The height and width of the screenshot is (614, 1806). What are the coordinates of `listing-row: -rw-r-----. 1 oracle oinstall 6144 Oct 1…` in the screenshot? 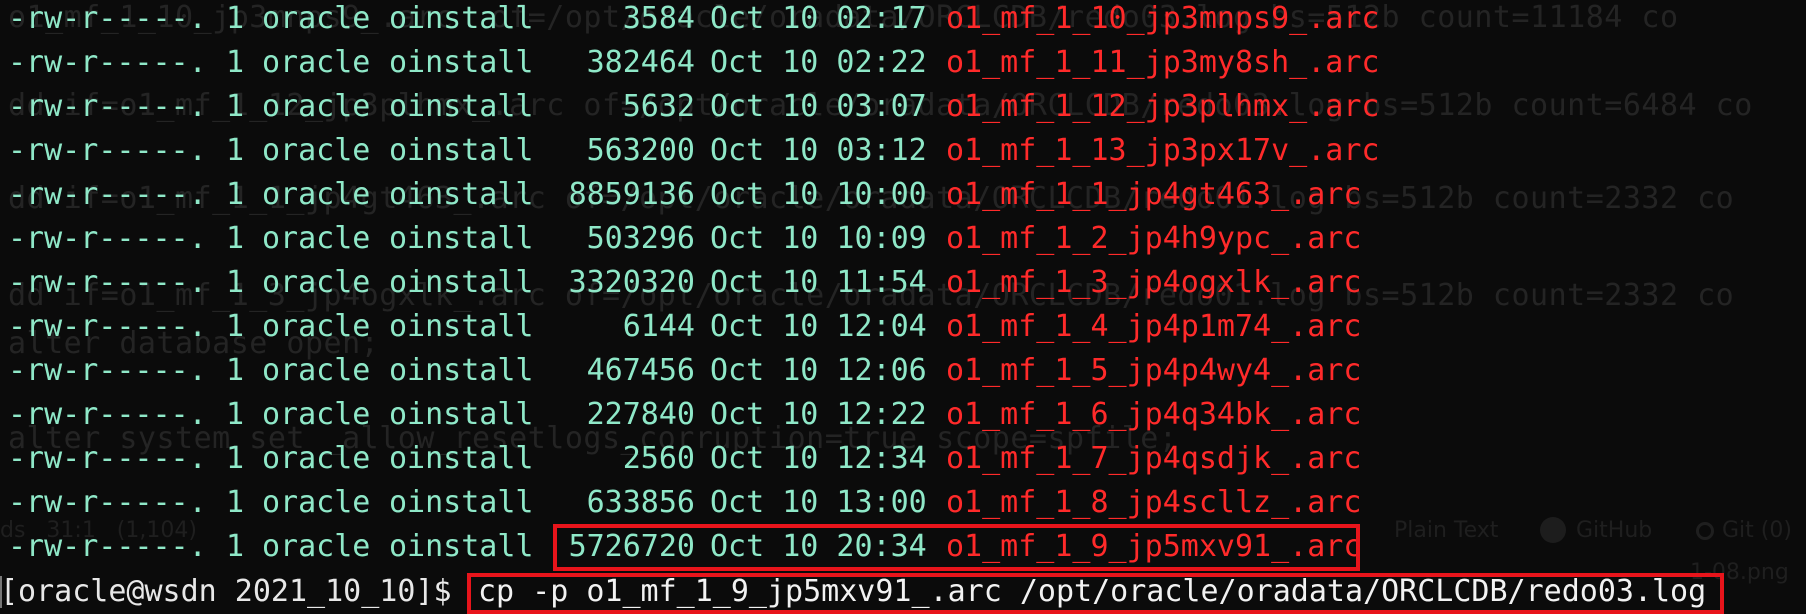 It's located at (903, 327).